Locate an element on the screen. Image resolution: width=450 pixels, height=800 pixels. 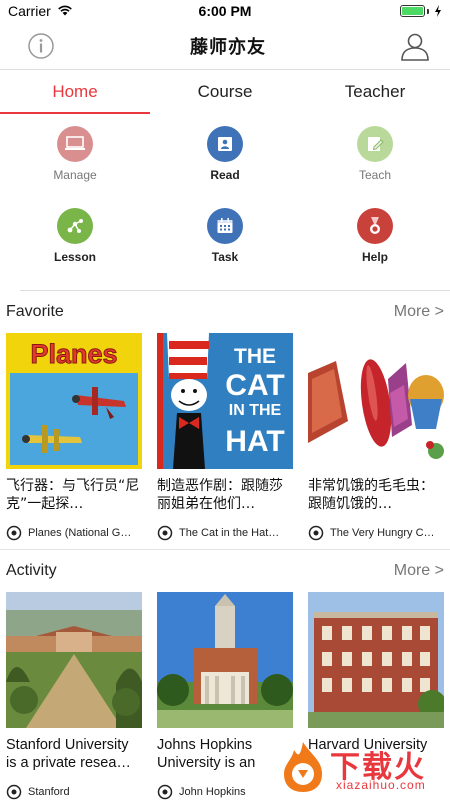
activity-more-link: More > is located at coordinates (419, 571).